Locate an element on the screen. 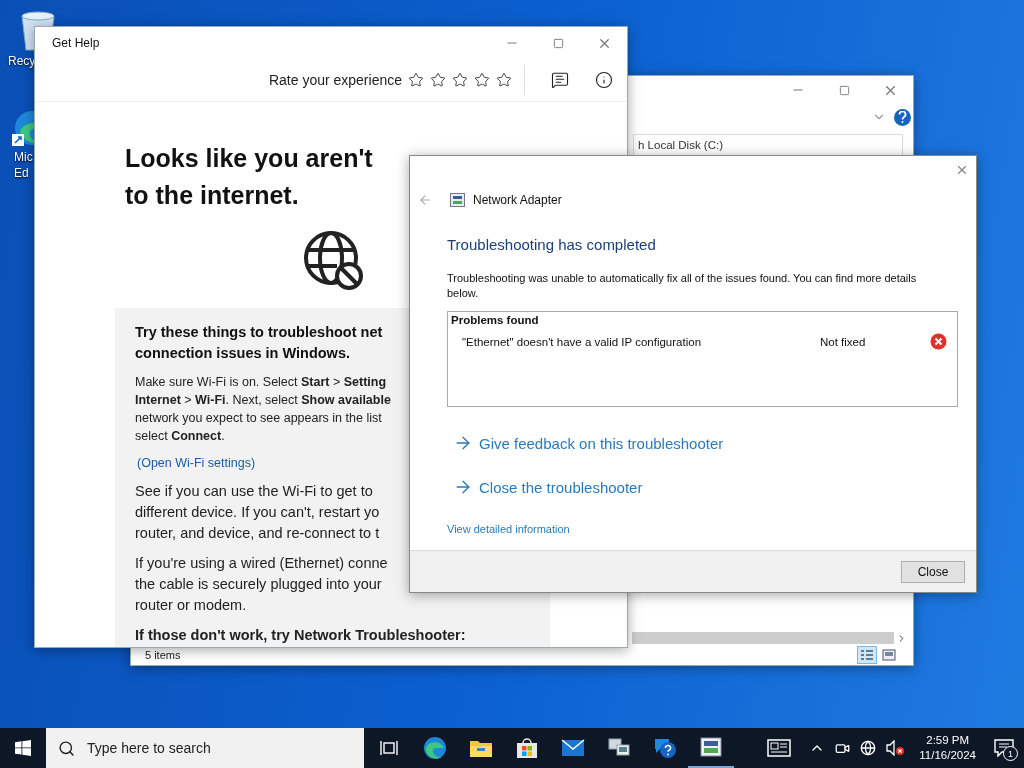 This screenshot has width=1024, height=768. search-field: Type here to search is located at coordinates (205, 748).